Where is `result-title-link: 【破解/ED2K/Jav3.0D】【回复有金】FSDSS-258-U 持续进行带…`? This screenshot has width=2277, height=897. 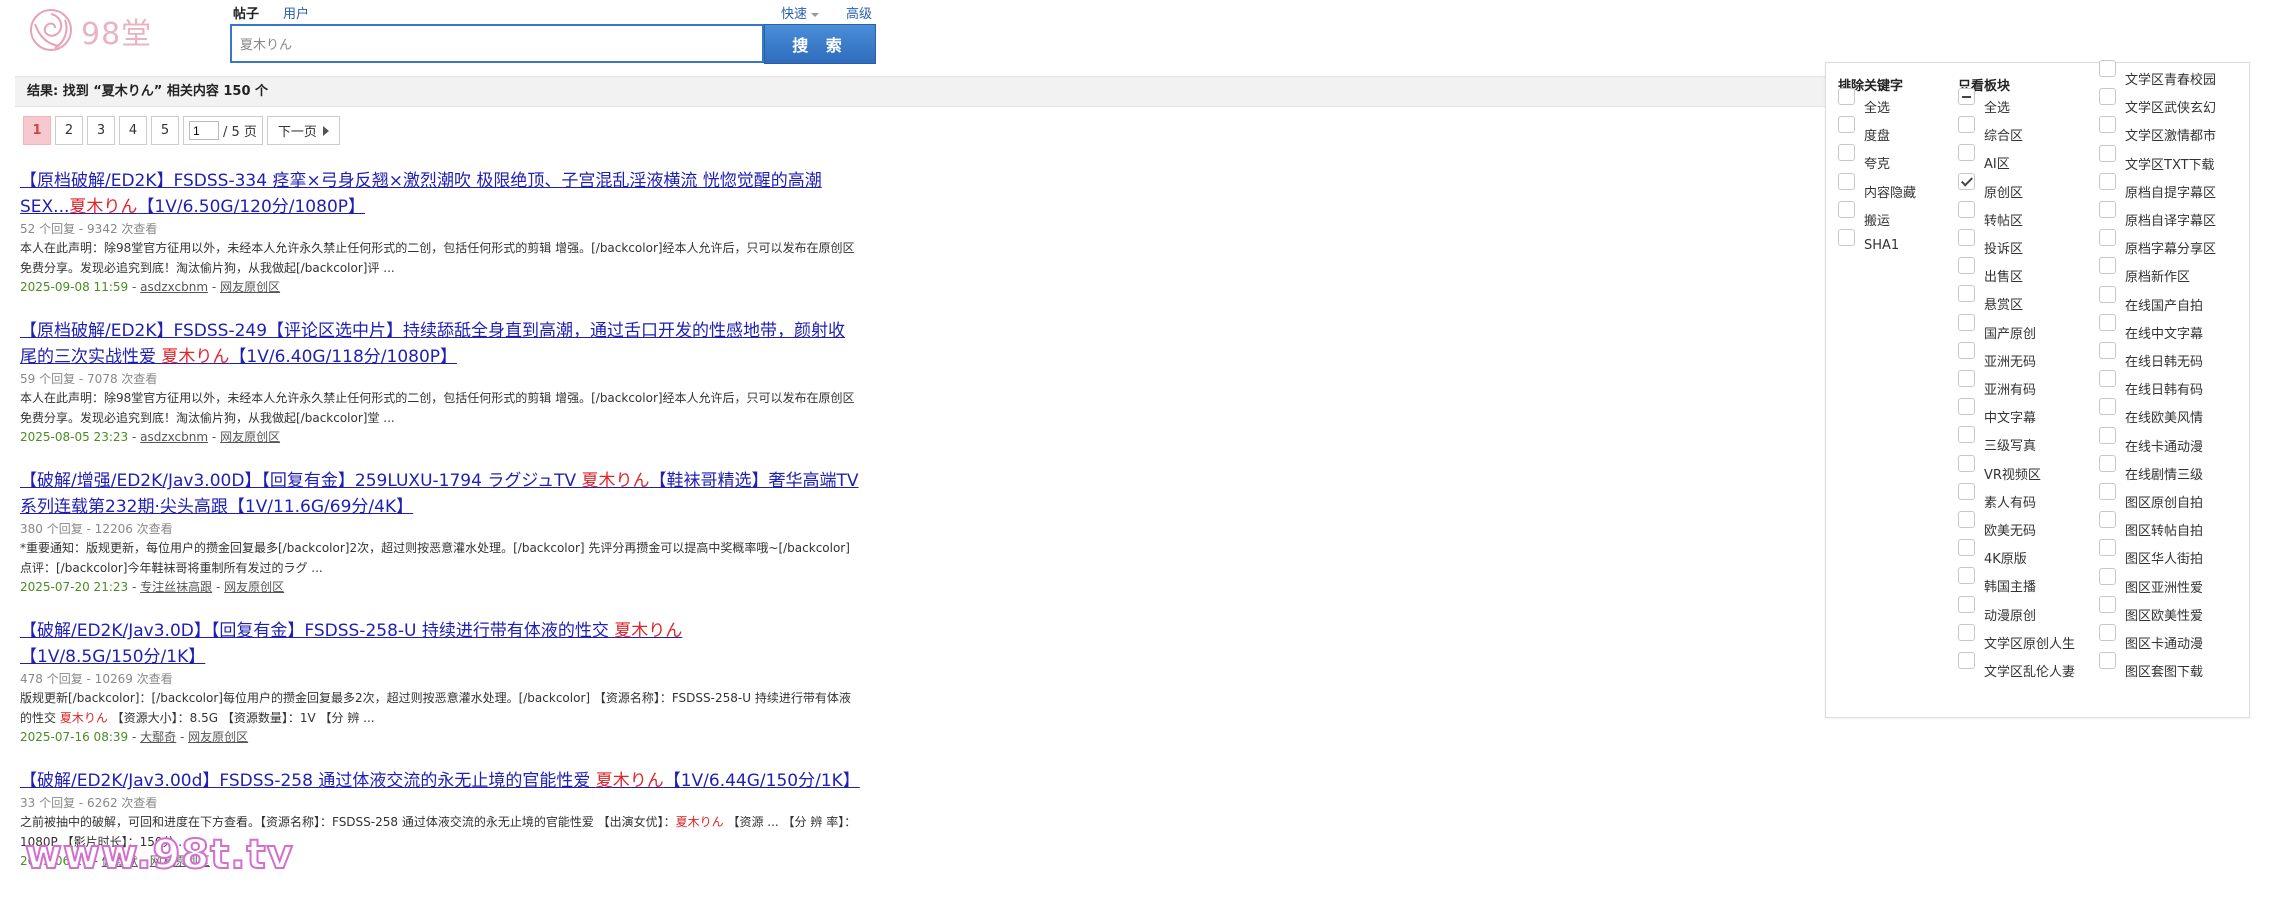
result-title-link: 【破解/ED2K/Jav3.0D】【回复有金】FSDSS-258-U 持续进行带… is located at coordinates (440, 644).